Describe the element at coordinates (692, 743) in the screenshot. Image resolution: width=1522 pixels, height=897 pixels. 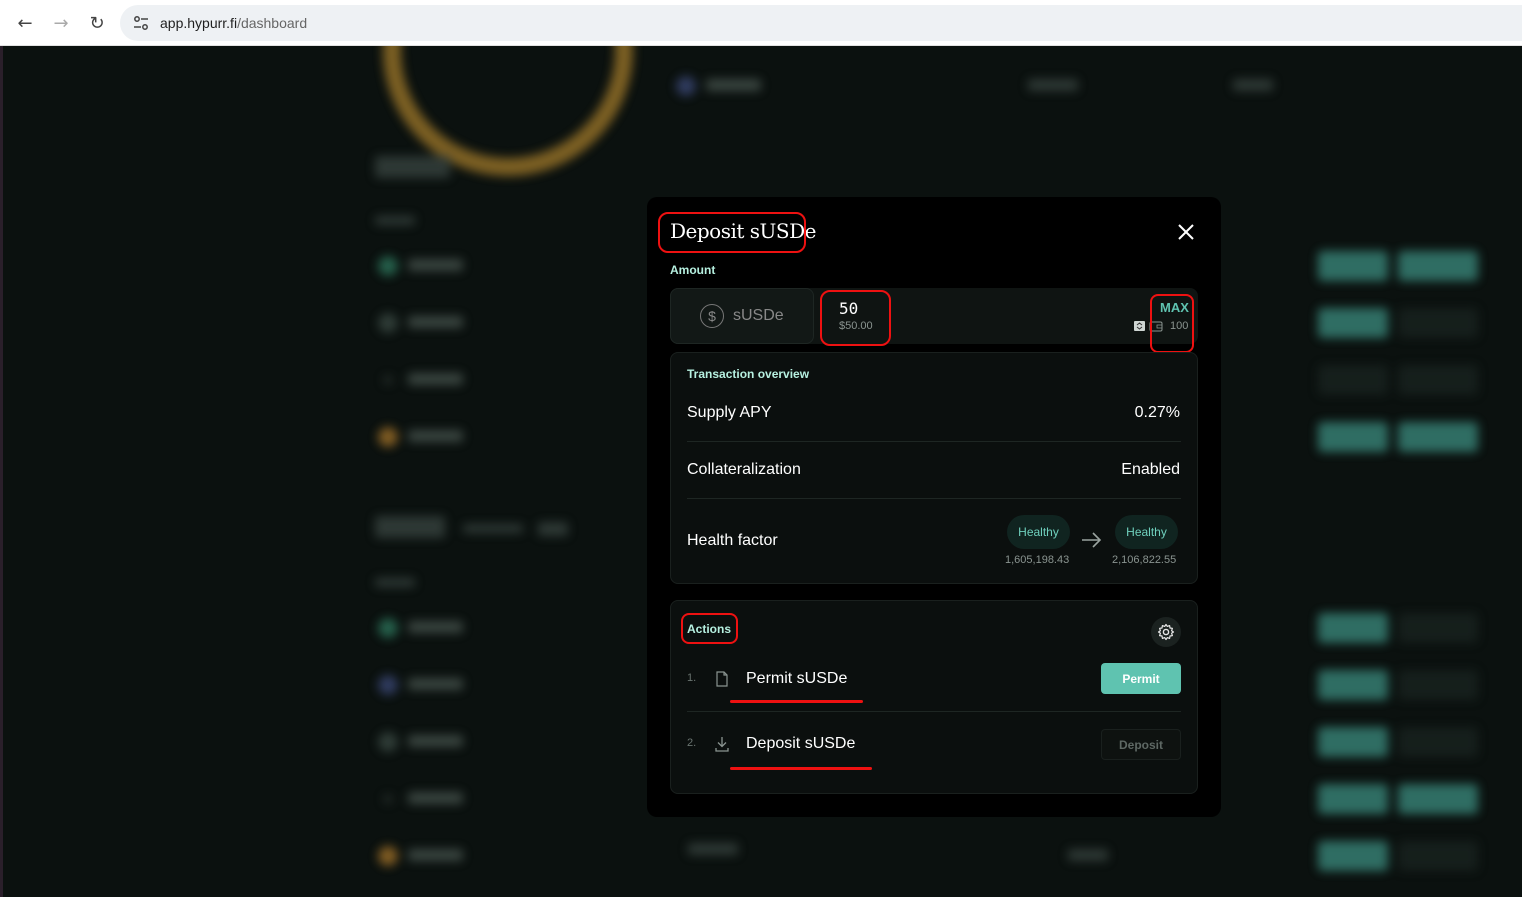
I see `step-number: 2.` at that location.